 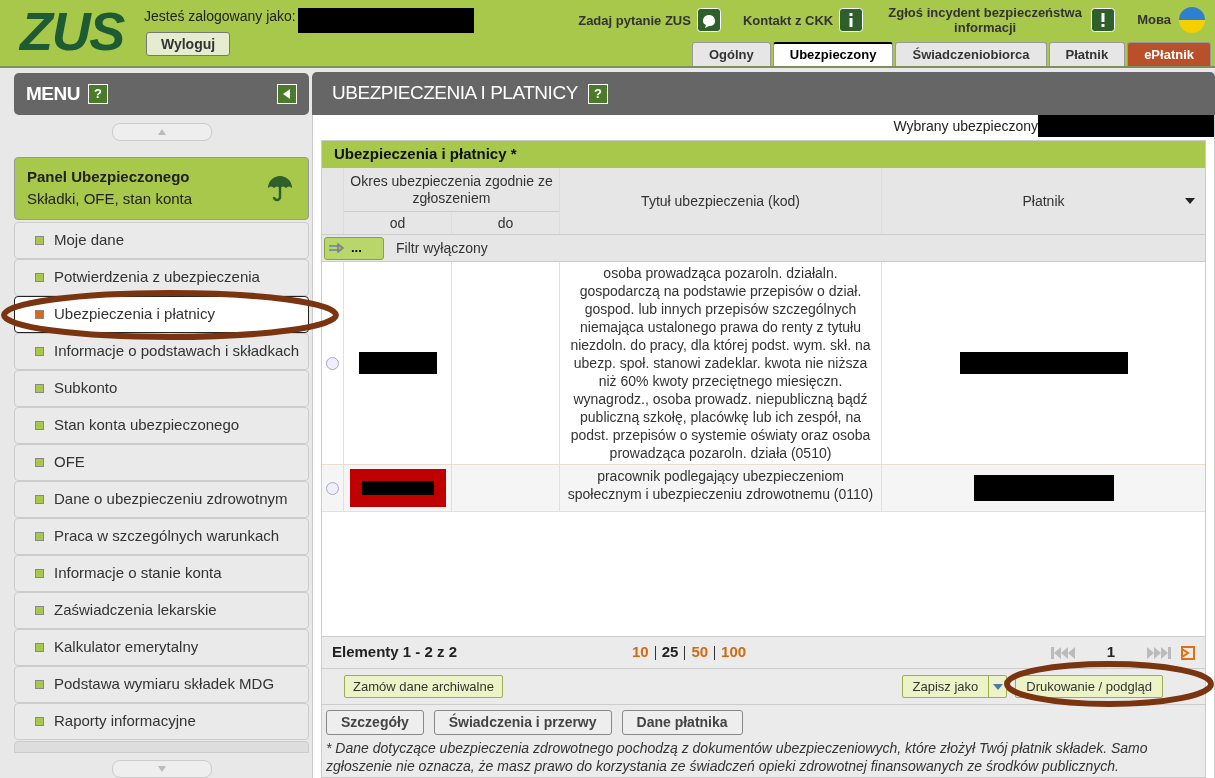 What do you see at coordinates (161, 188) in the screenshot?
I see `panel-card: Panel Ubezpieczonego Składki, OFE, stan konta` at bounding box center [161, 188].